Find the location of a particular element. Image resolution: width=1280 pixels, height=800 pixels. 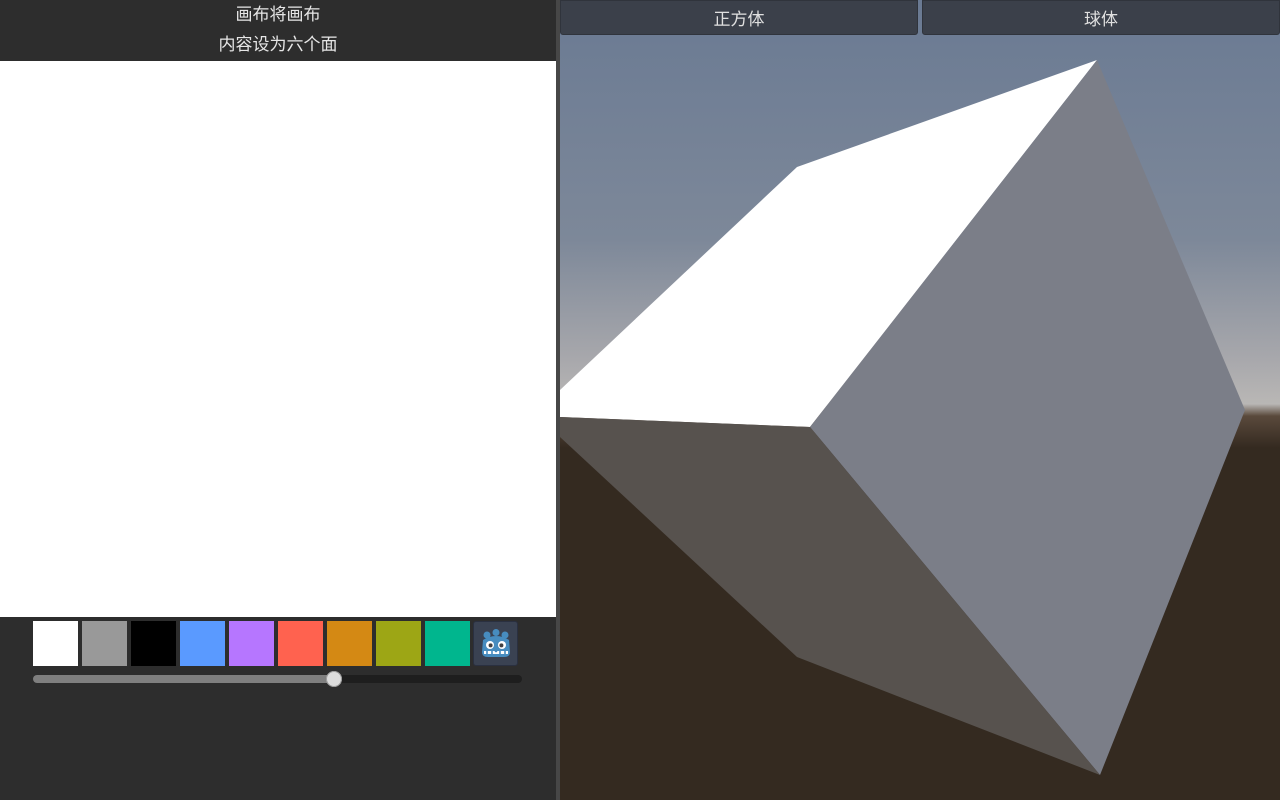

cube-button: 正方体 is located at coordinates (739, 17).